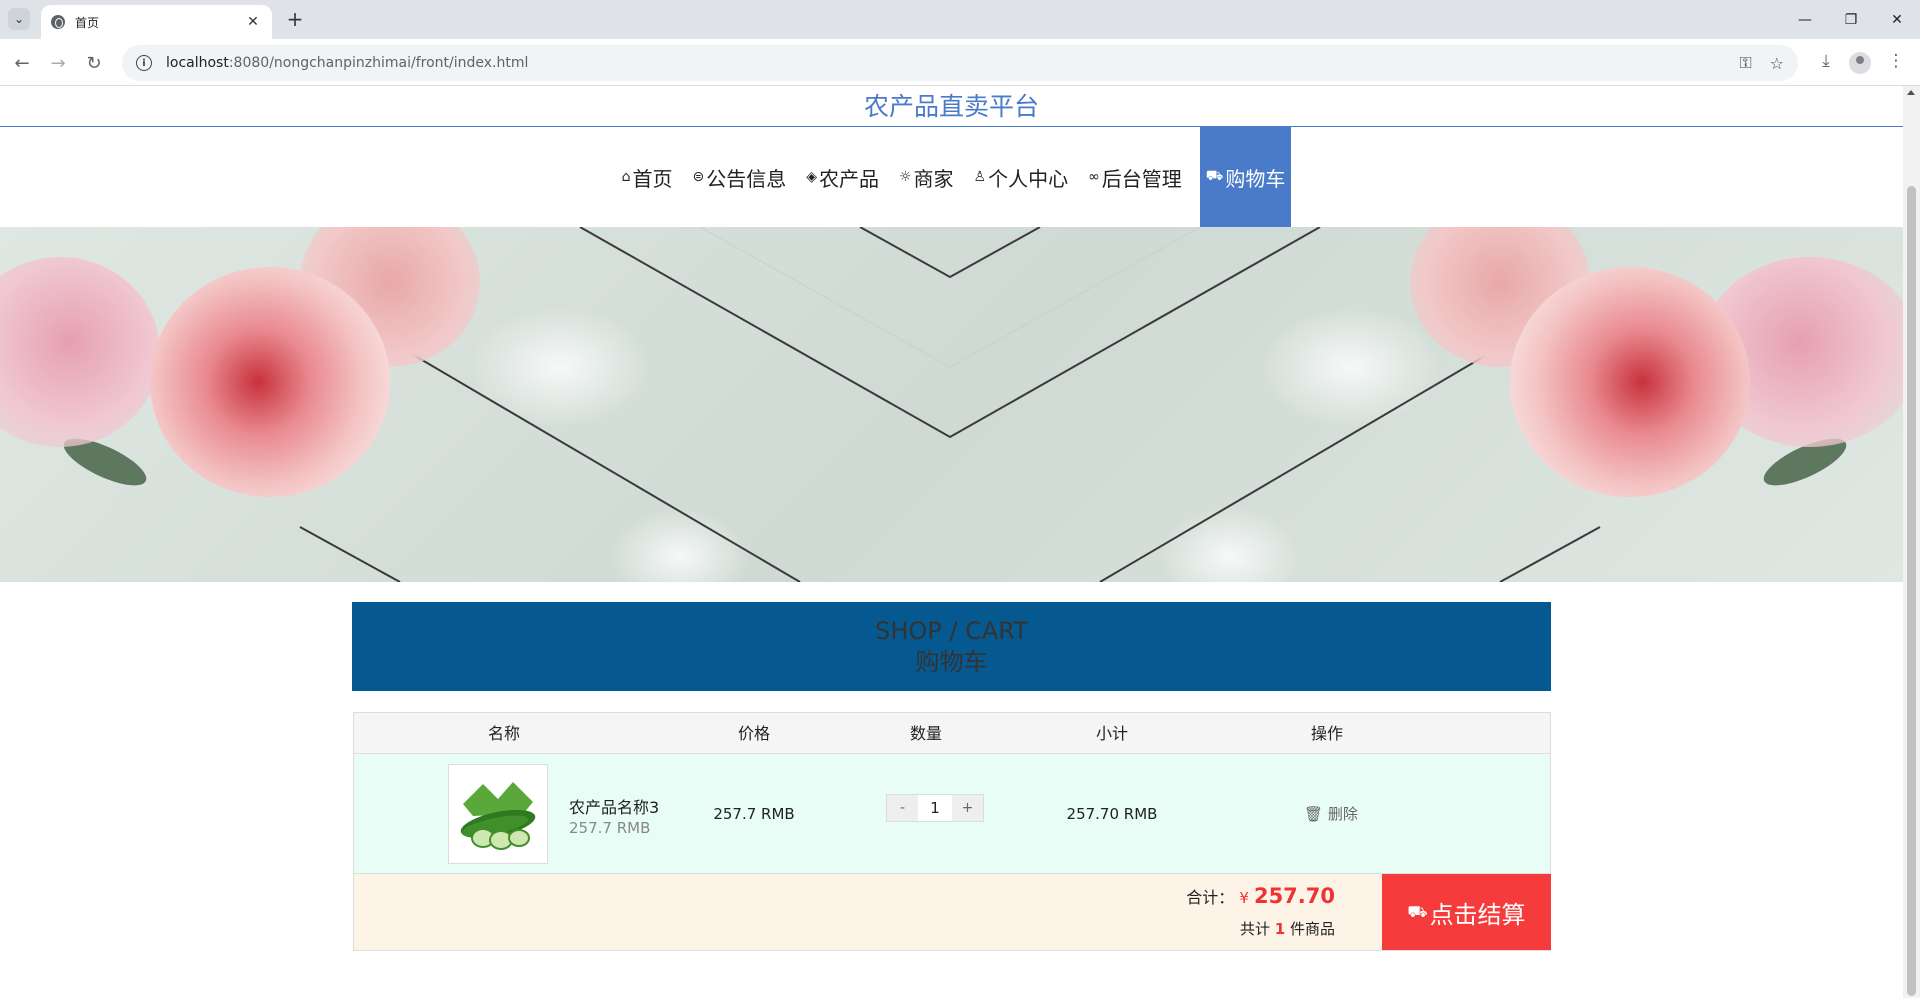 This screenshot has width=1920, height=998. What do you see at coordinates (753, 733) in the screenshot?
I see `col-price: 价格` at bounding box center [753, 733].